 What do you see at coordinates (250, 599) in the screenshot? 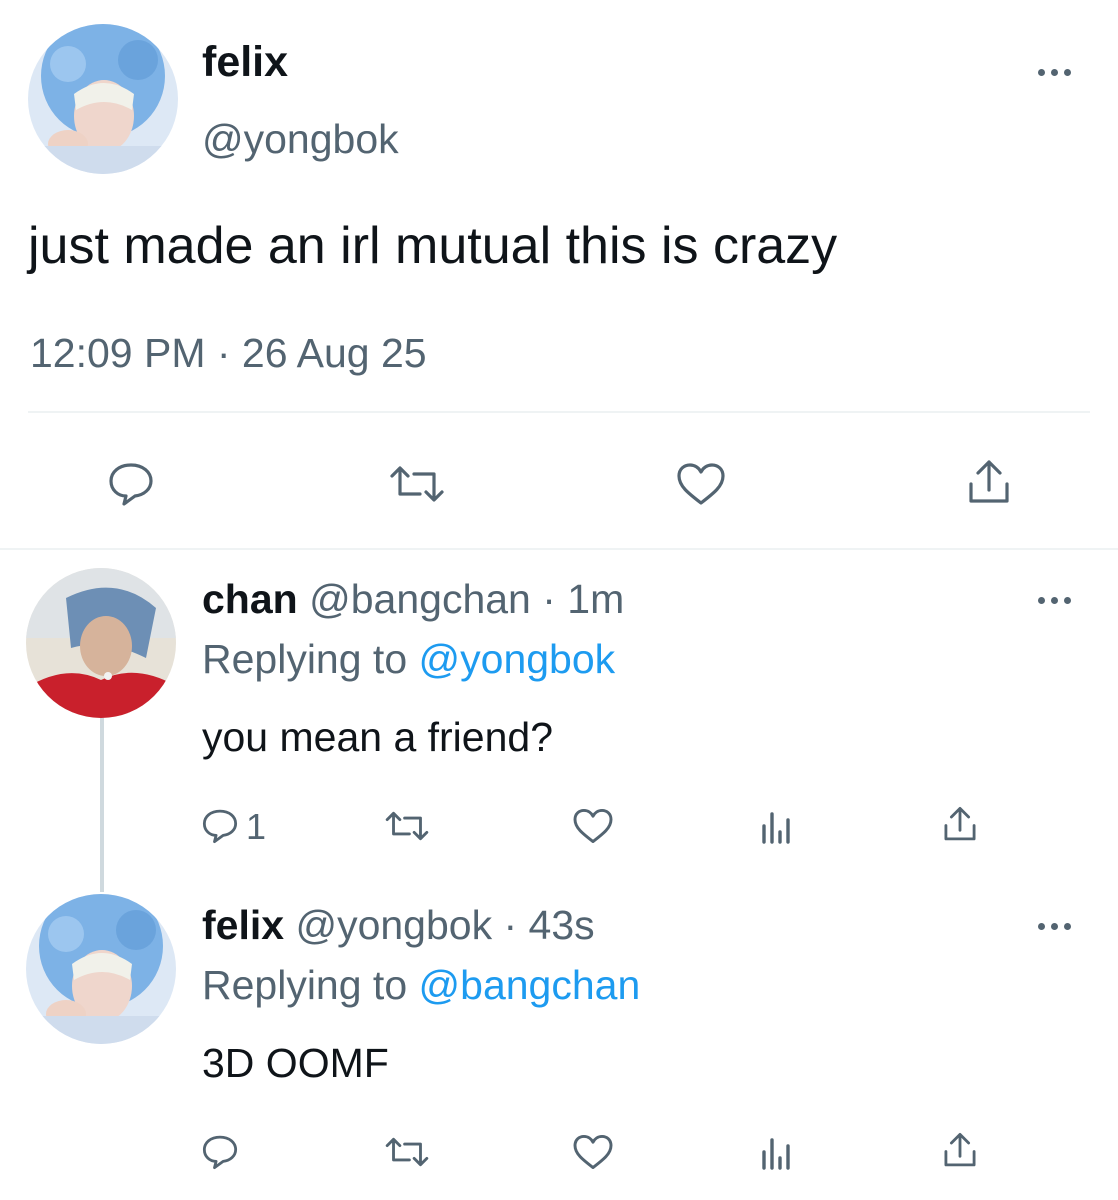
I see `reply-display-name: chan` at bounding box center [250, 599].